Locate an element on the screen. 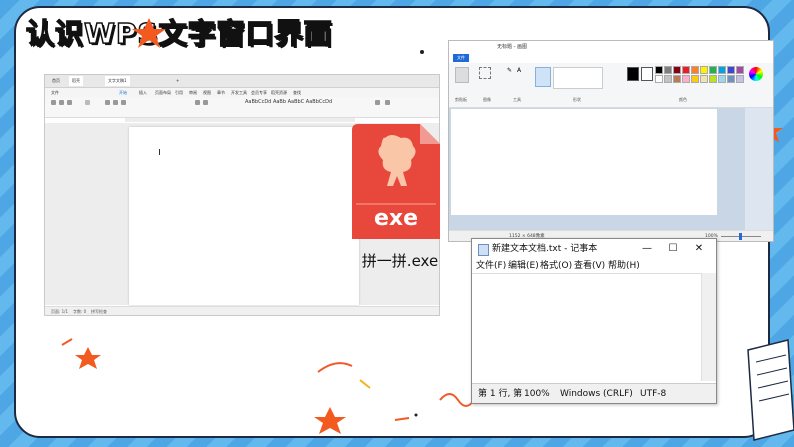  wps-status-spell: 拼写检查 is located at coordinates (99, 311).